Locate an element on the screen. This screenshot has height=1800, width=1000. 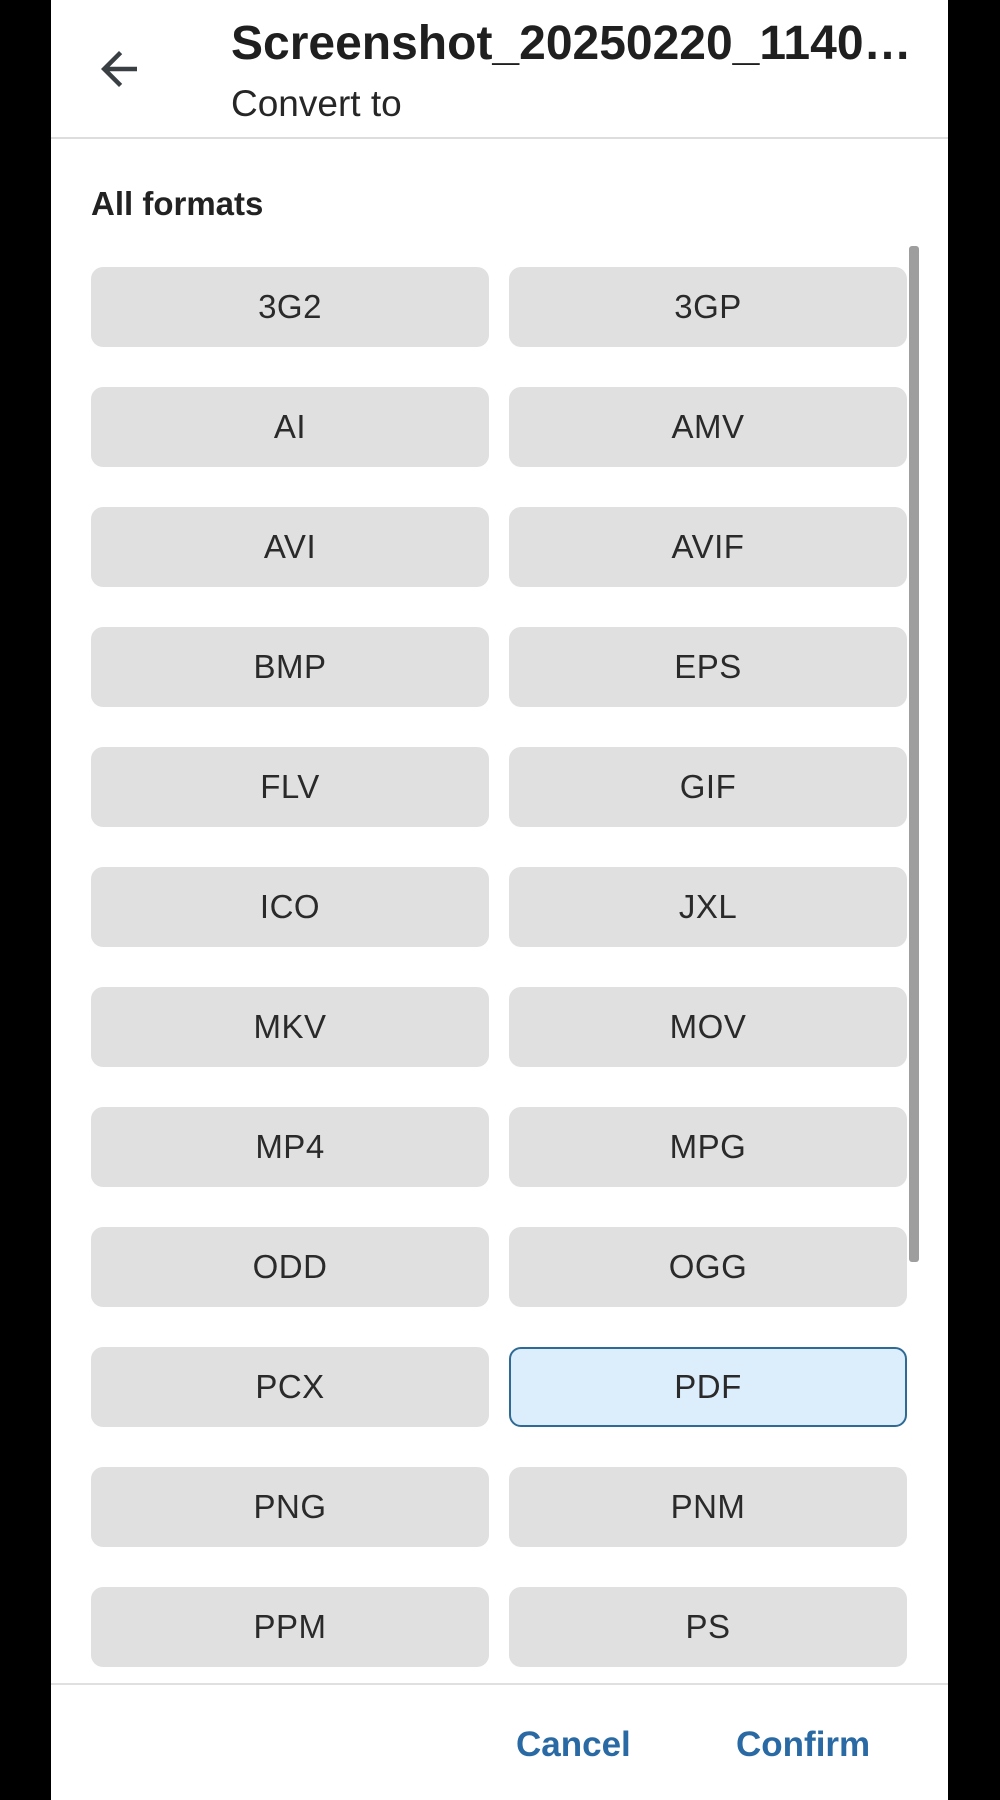
format-button-avif: AVIF is located at coordinates (708, 547).